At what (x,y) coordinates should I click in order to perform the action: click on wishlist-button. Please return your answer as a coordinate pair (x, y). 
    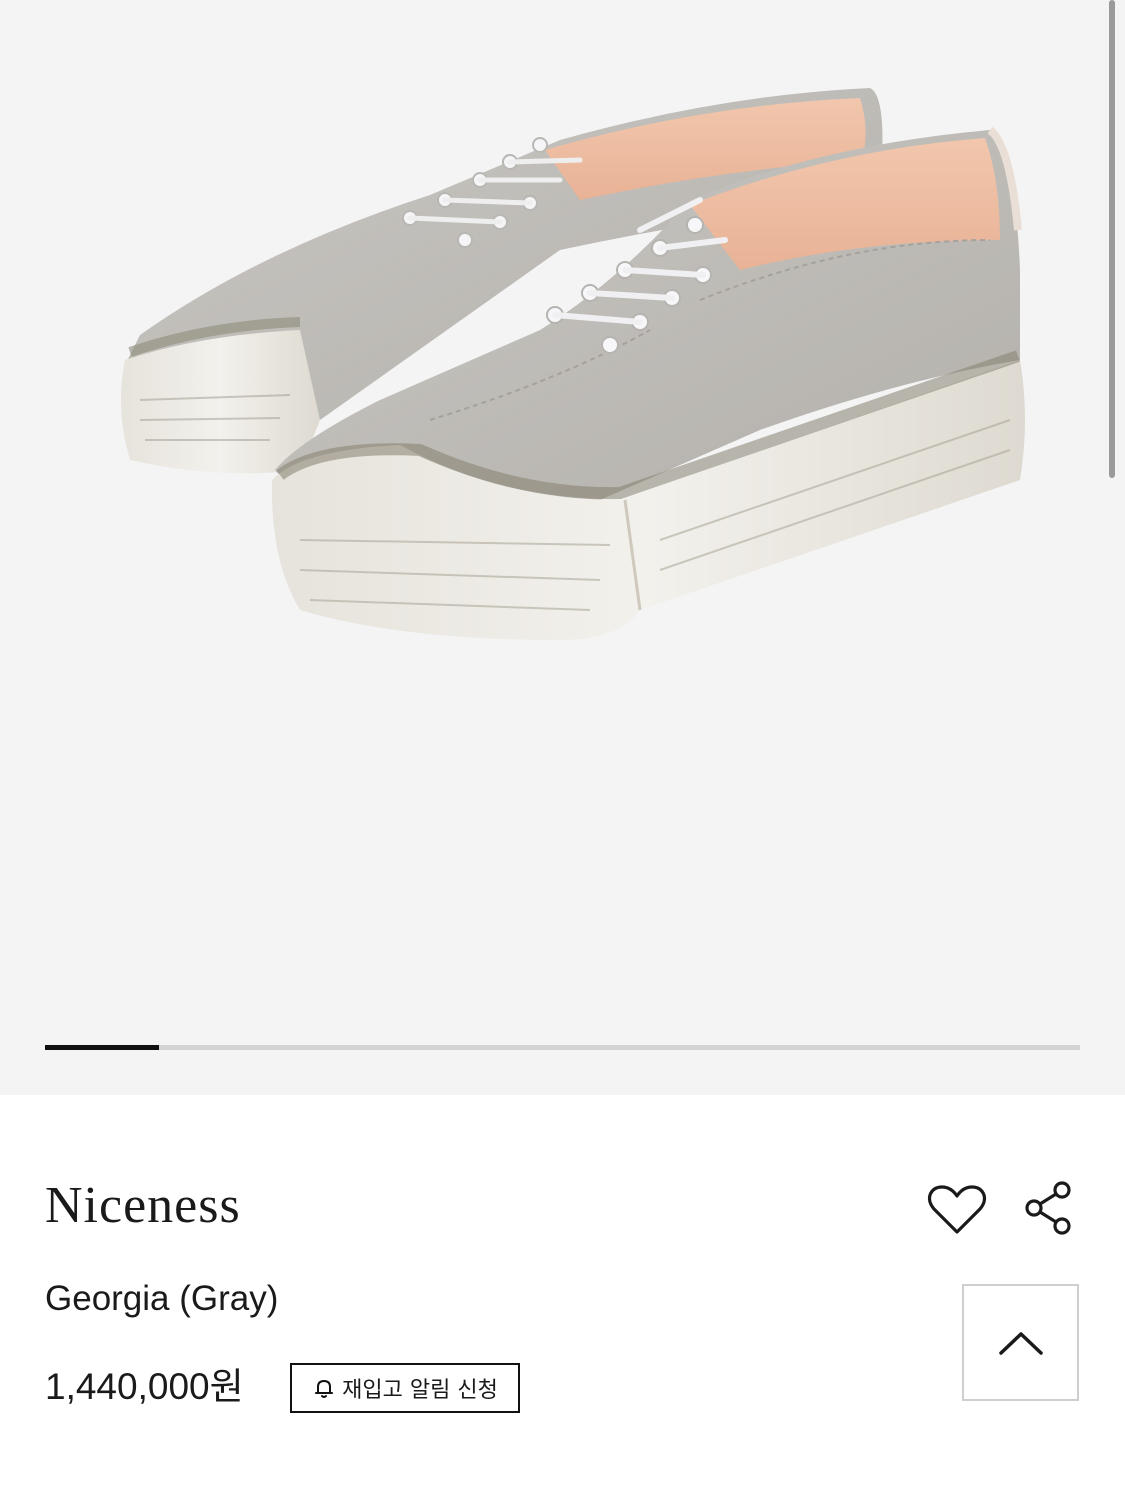
    Looking at the image, I should click on (957, 1210).